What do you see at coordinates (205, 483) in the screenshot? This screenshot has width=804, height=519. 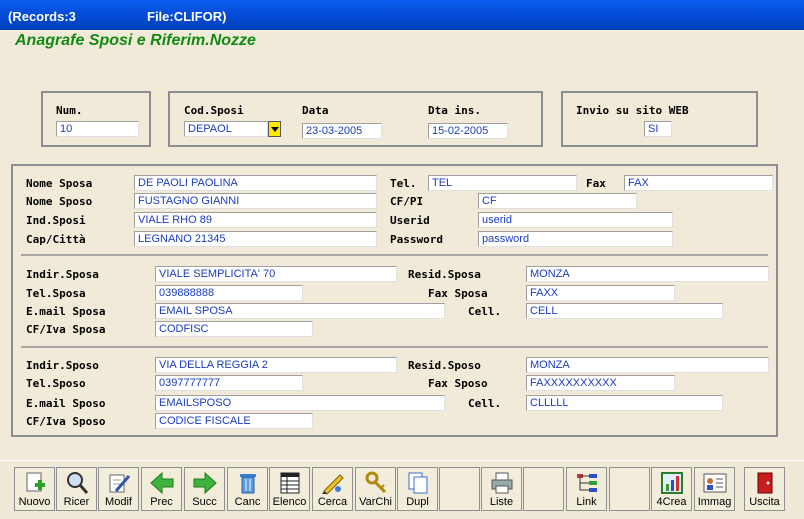 I see `arrow-right-icon` at bounding box center [205, 483].